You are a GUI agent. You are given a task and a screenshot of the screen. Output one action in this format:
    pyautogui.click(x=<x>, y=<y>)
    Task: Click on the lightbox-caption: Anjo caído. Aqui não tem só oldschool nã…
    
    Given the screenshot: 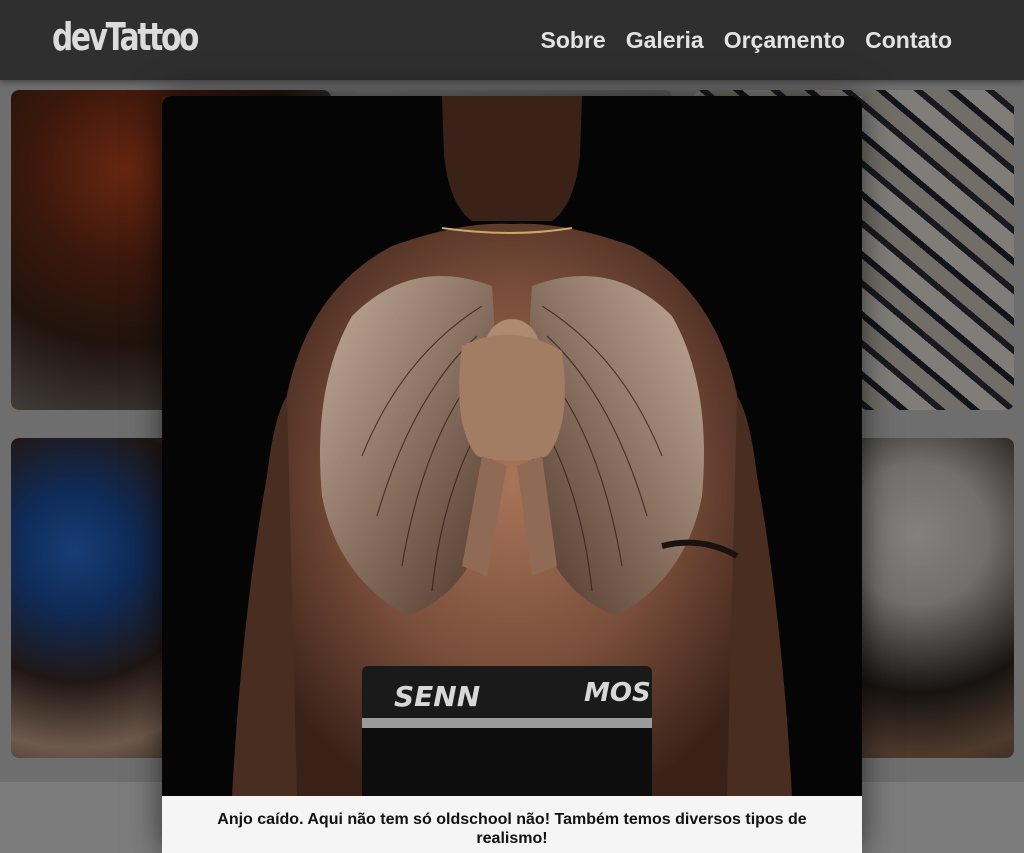 What is the action you would take?
    pyautogui.click(x=512, y=824)
    